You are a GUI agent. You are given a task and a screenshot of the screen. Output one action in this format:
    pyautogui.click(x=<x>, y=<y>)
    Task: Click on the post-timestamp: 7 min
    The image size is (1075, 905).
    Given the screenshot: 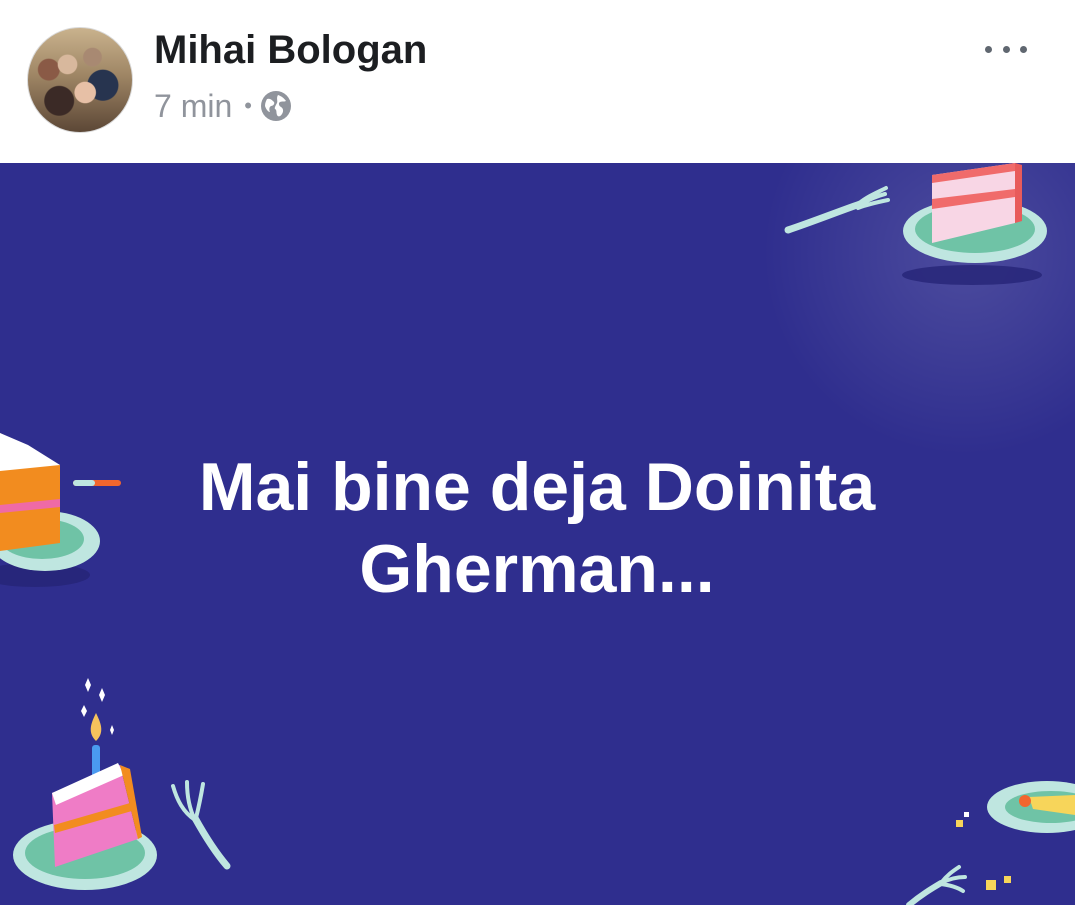 What is the action you would take?
    pyautogui.click(x=193, y=106)
    